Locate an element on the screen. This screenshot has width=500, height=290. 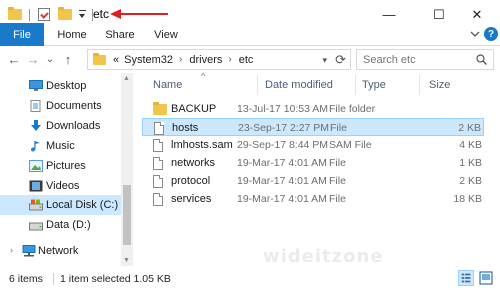
file-size: 4 KB is located at coordinates (470, 145).